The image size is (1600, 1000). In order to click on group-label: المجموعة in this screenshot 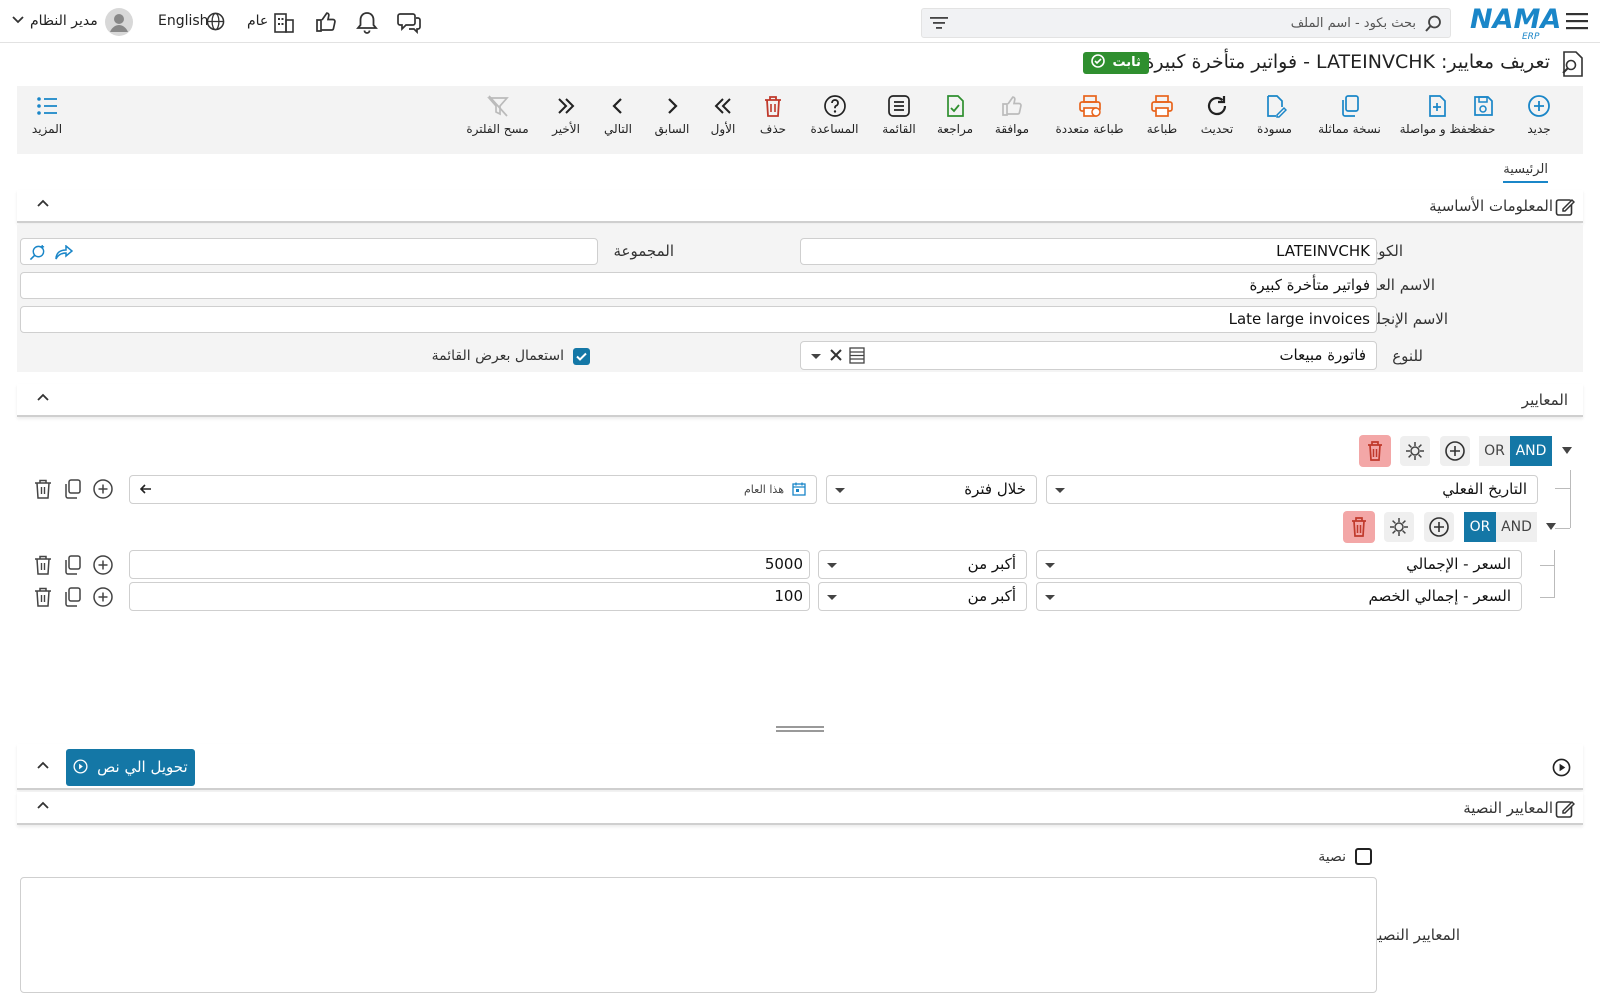, I will do `click(643, 251)`.